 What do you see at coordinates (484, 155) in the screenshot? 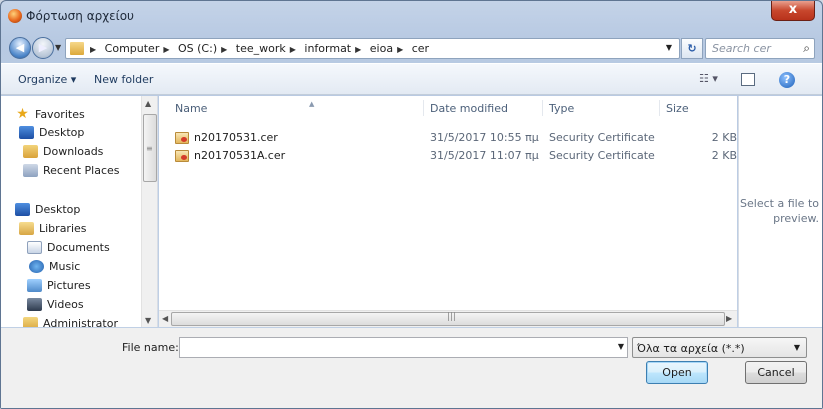
I see `file-date: 31/5/2017 11:07 πμ` at bounding box center [484, 155].